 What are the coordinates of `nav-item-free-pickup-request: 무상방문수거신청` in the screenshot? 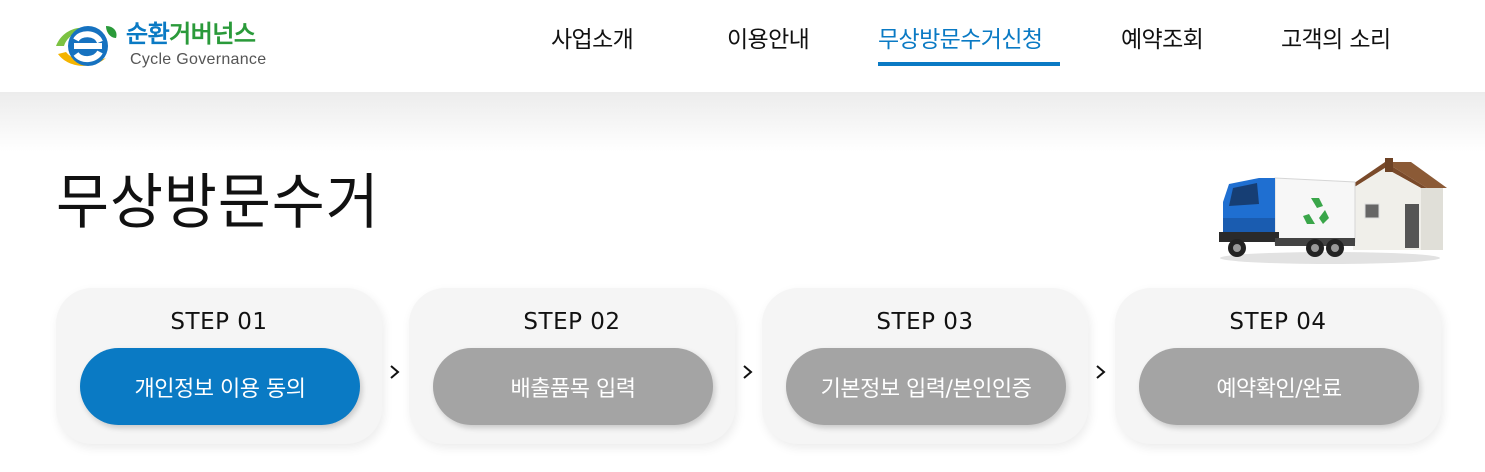 It's located at (960, 40).